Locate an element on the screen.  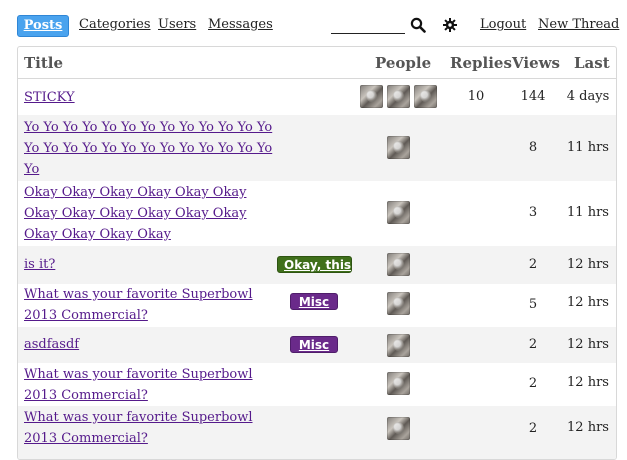
header-views: Views is located at coordinates (536, 63).